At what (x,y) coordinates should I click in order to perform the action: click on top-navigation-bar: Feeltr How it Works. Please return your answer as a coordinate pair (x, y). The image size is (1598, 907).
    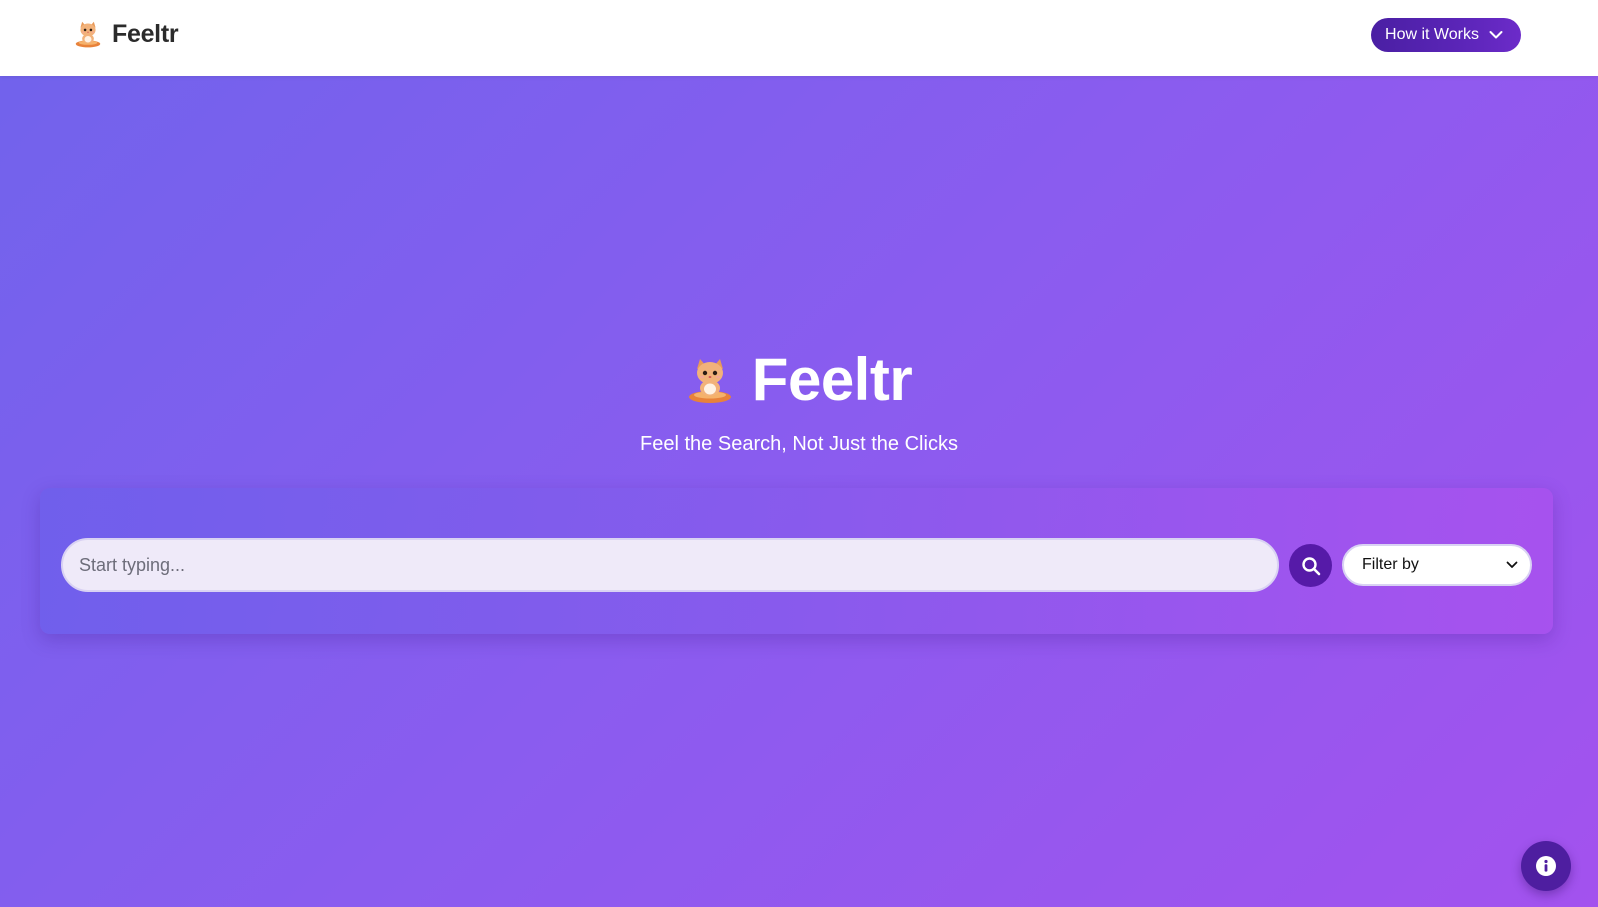
    Looking at the image, I should click on (799, 38).